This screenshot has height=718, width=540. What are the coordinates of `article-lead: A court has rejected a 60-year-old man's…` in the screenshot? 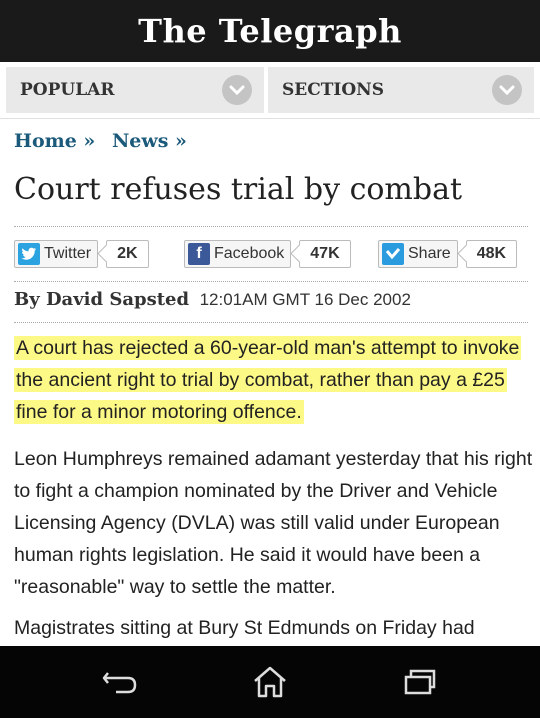 It's located at (274, 380).